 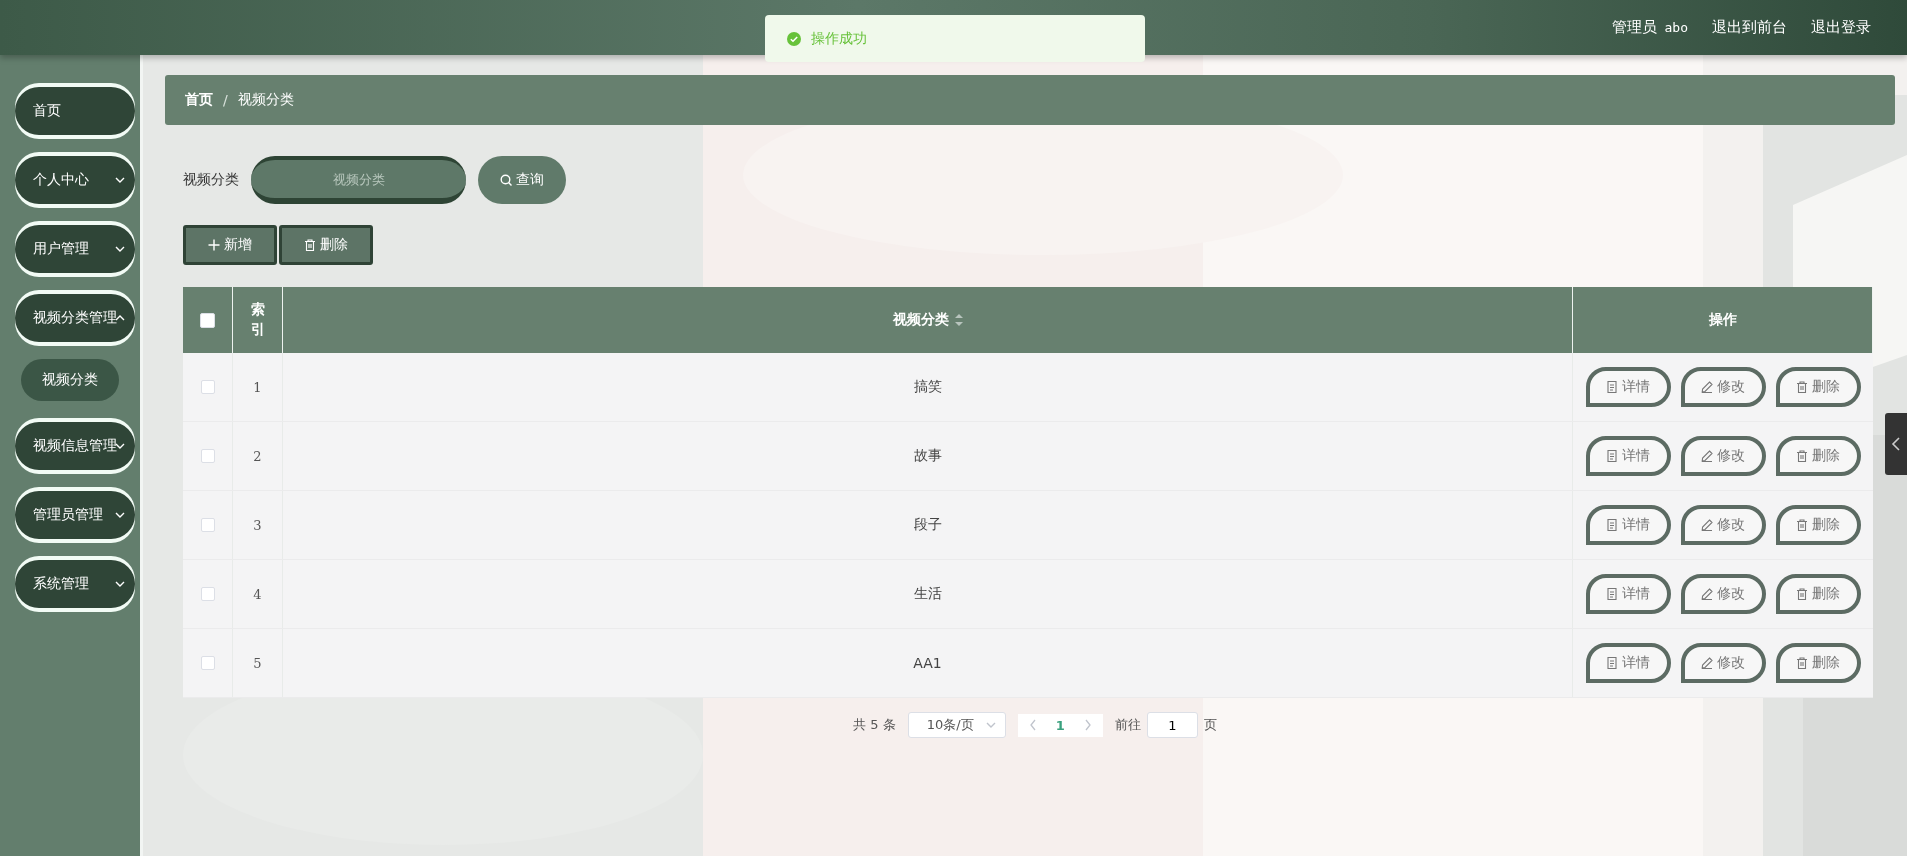 What do you see at coordinates (956, 725) in the screenshot?
I see `page-size-select: 10条/页` at bounding box center [956, 725].